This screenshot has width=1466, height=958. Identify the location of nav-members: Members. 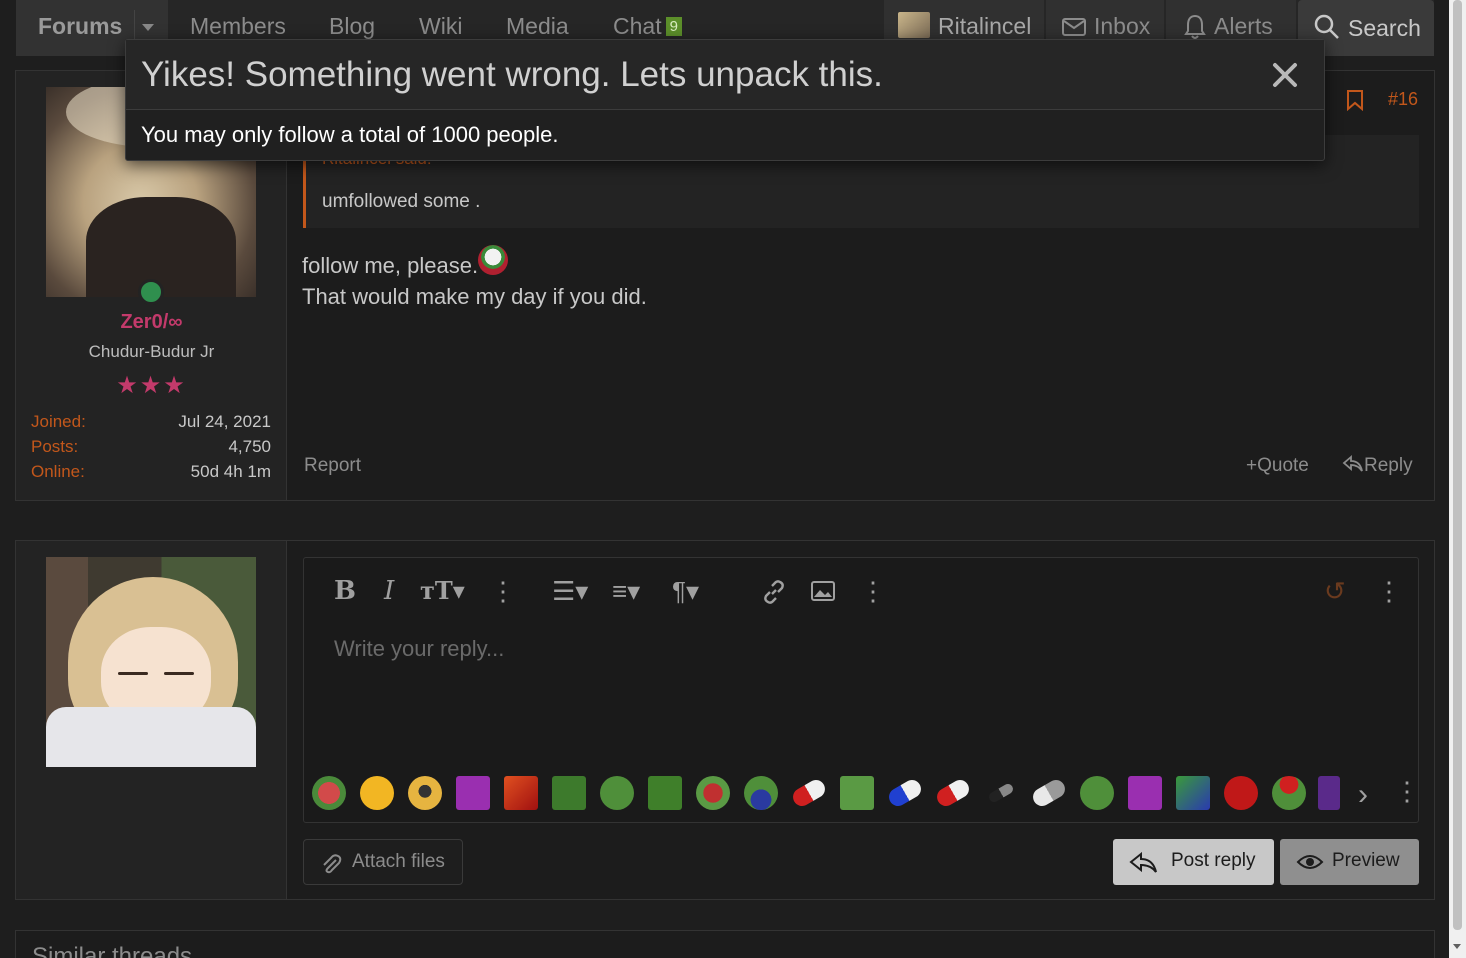
(238, 26).